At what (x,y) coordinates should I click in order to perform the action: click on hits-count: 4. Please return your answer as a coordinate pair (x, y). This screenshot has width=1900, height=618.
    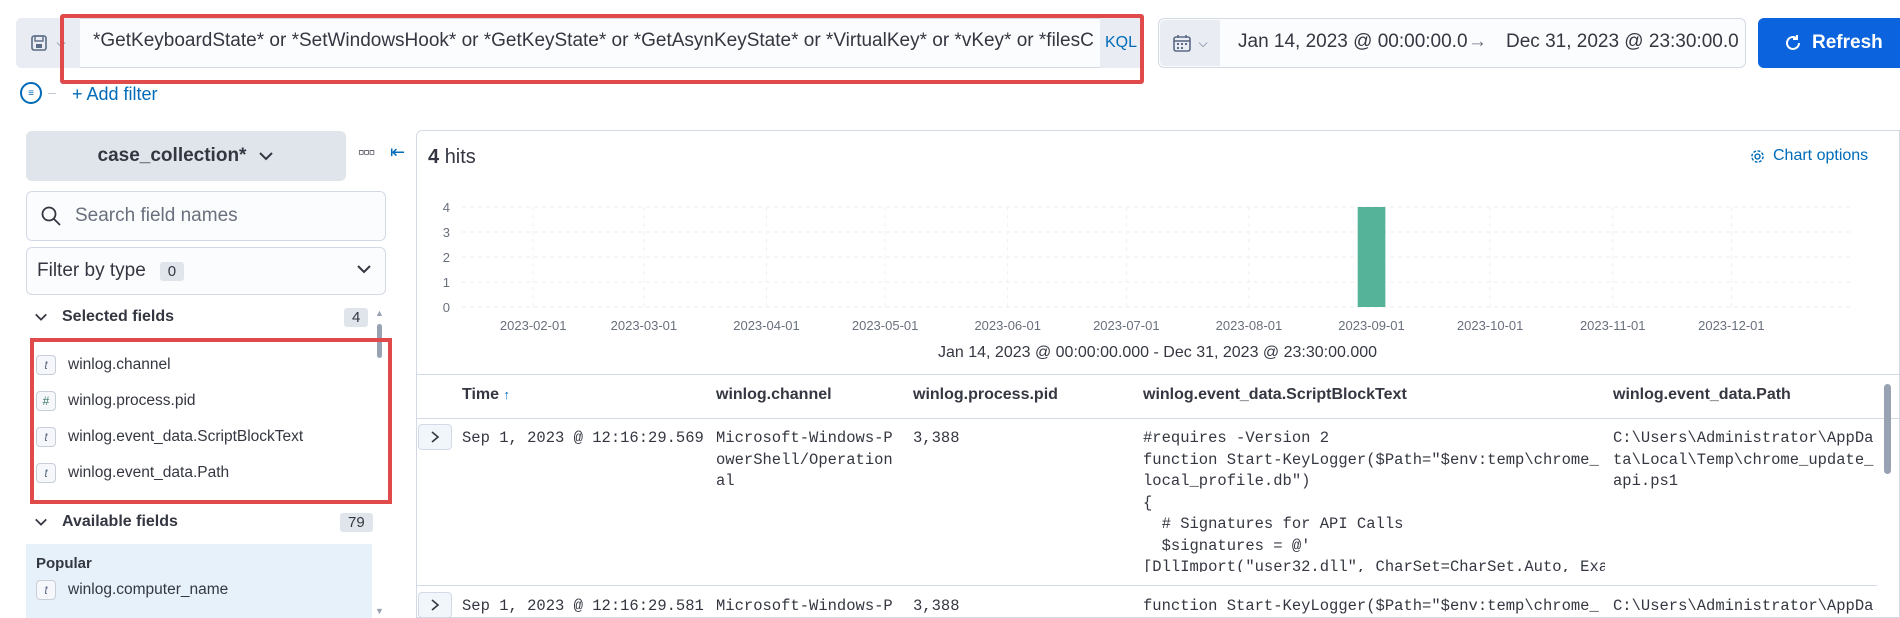
    Looking at the image, I should click on (434, 157).